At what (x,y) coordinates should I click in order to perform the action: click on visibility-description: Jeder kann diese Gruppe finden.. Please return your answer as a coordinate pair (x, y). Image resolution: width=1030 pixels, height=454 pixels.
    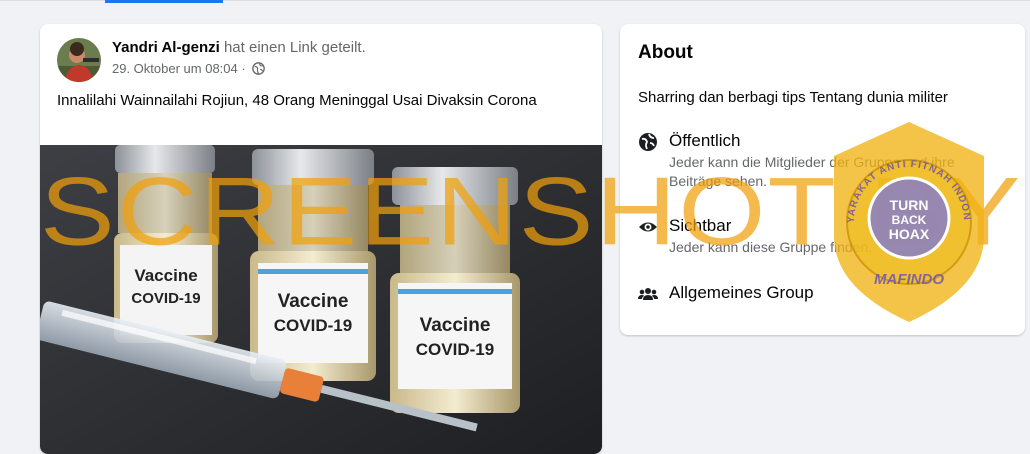
    Looking at the image, I should click on (771, 247).